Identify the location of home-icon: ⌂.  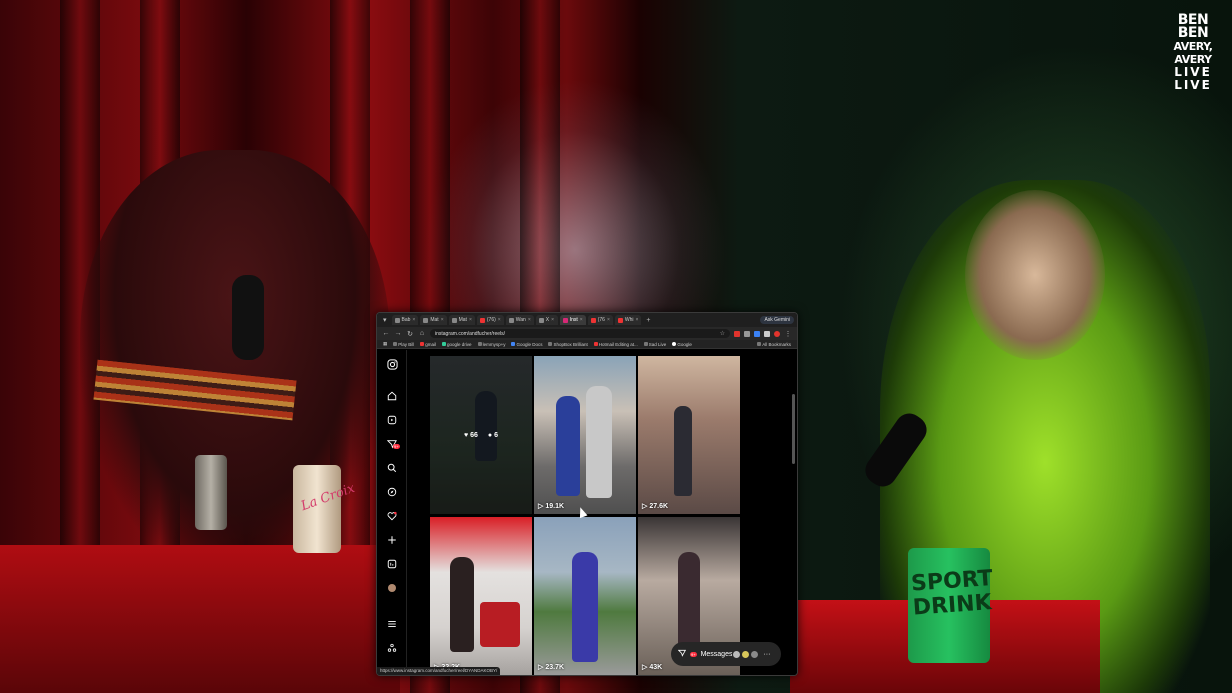
(422, 333).